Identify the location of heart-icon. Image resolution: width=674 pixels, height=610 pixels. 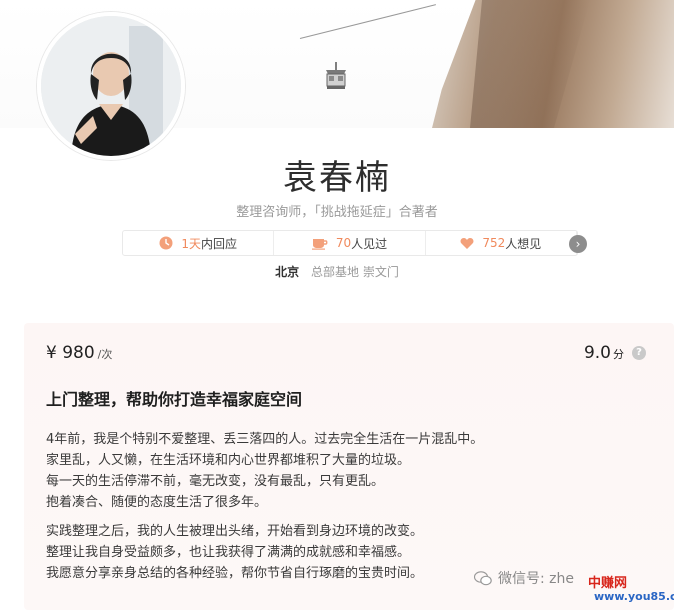
(467, 243).